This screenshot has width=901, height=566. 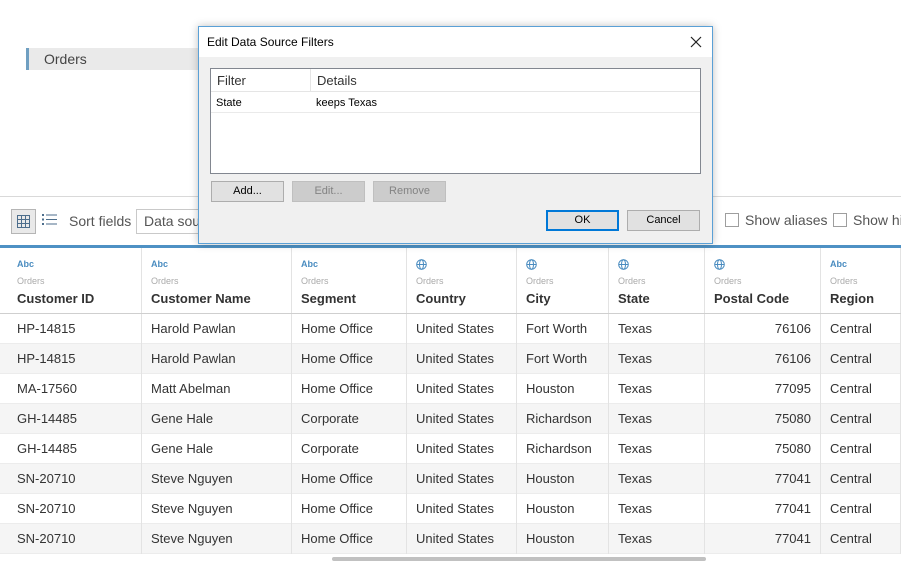 I want to click on column-header: Orders State, so click(x=657, y=281).